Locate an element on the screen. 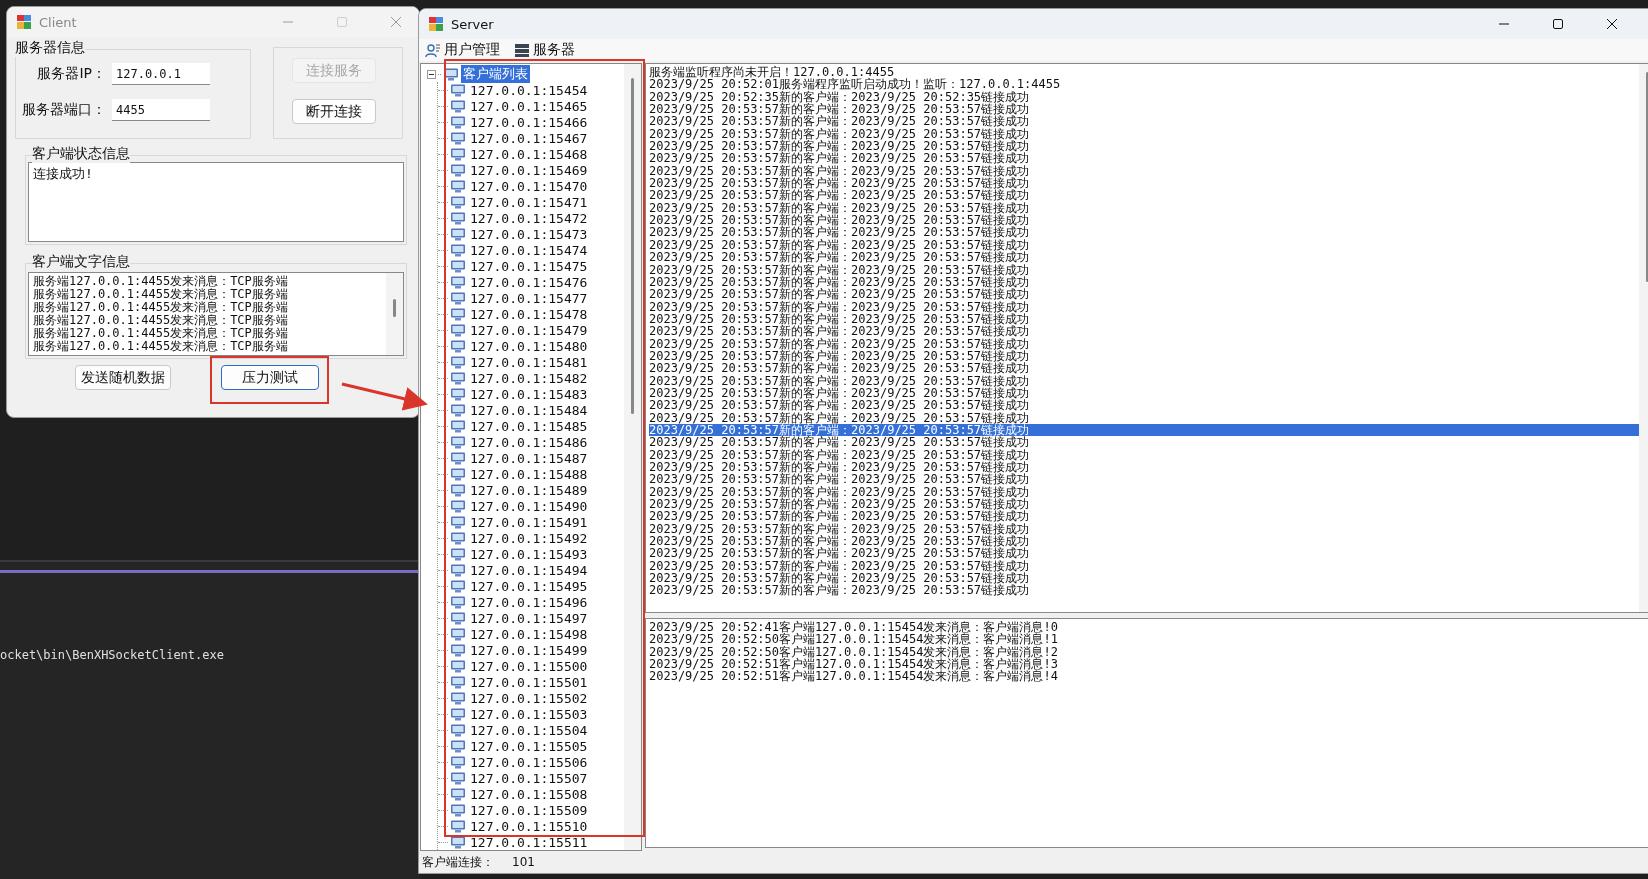 The height and width of the screenshot is (879, 1648). input-field: 127.0.0.1 is located at coordinates (161, 74).